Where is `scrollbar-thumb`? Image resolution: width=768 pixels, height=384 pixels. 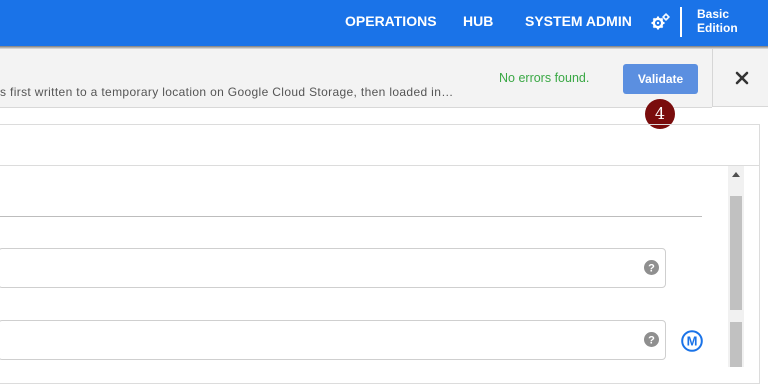 scrollbar-thumb is located at coordinates (736, 253).